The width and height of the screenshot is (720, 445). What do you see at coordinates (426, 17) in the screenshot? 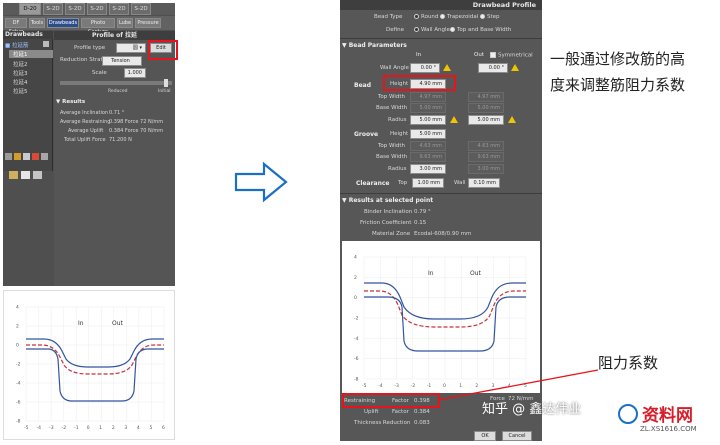
I see `bead-type-round: Round` at bounding box center [426, 17].